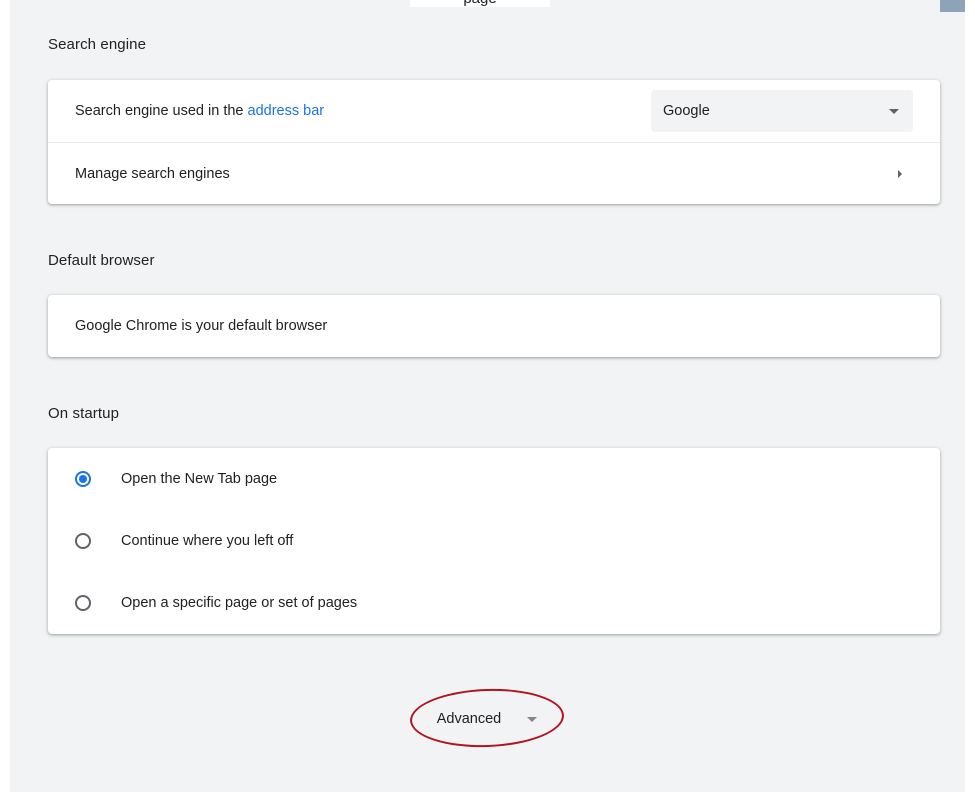 This screenshot has height=792, width=975. I want to click on startup-option-continue: Continue where you left off, so click(494, 541).